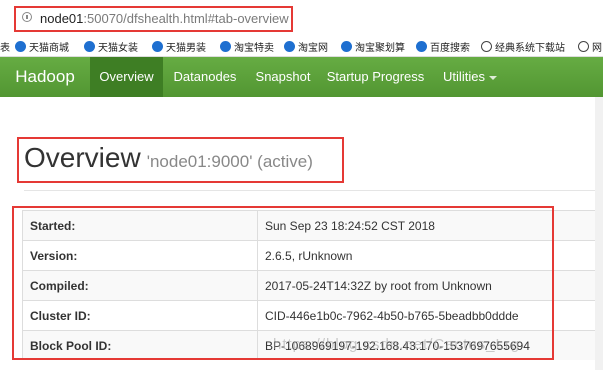 The image size is (603, 370). What do you see at coordinates (373, 46) in the screenshot?
I see `bookmark-juhuasuan: 淘宝聚划算` at bounding box center [373, 46].